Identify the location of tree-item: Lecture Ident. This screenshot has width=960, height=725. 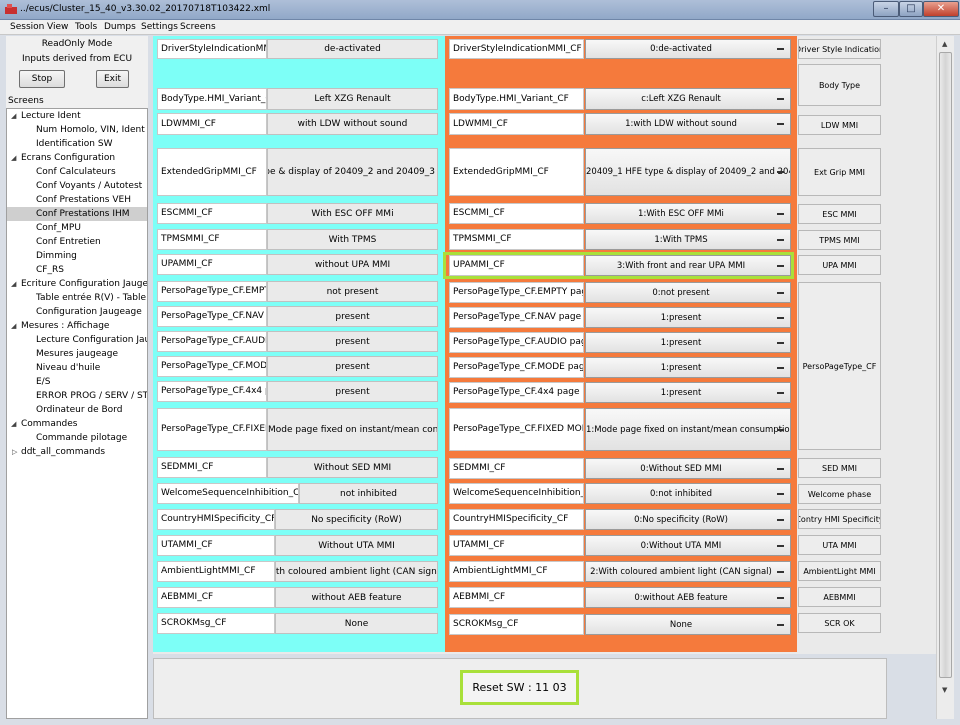
(51, 116).